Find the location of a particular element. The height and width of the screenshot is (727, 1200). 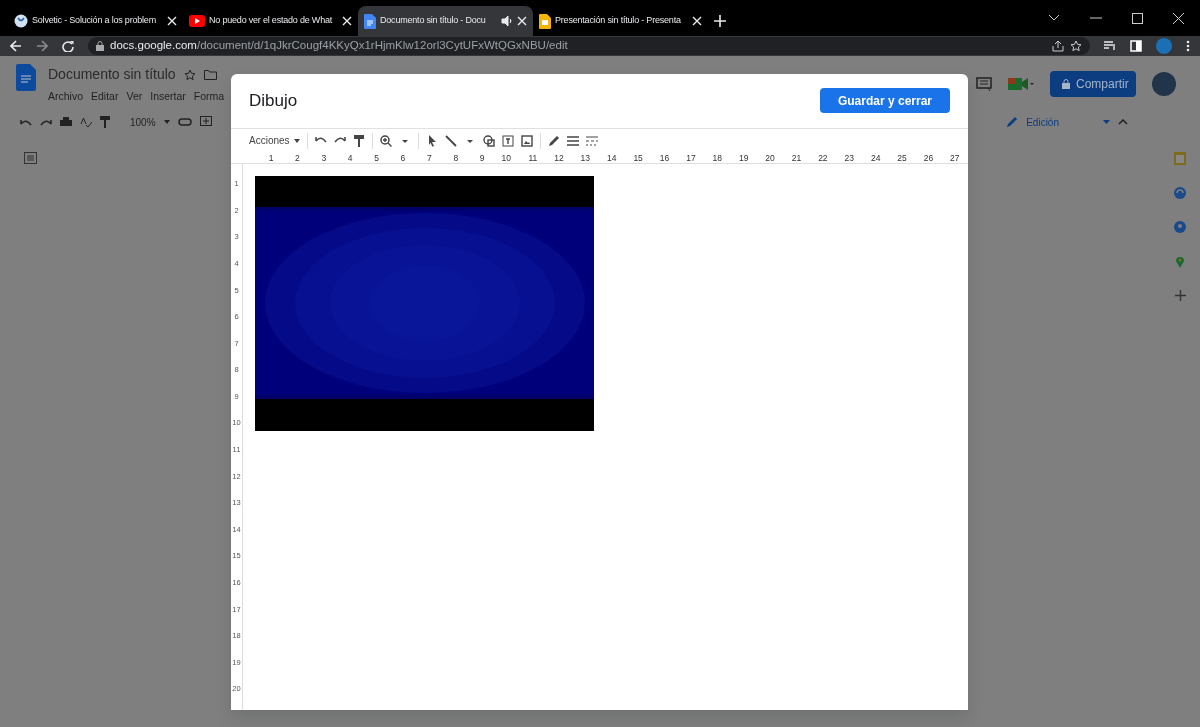

ruler-number: 20 is located at coordinates (769, 158).